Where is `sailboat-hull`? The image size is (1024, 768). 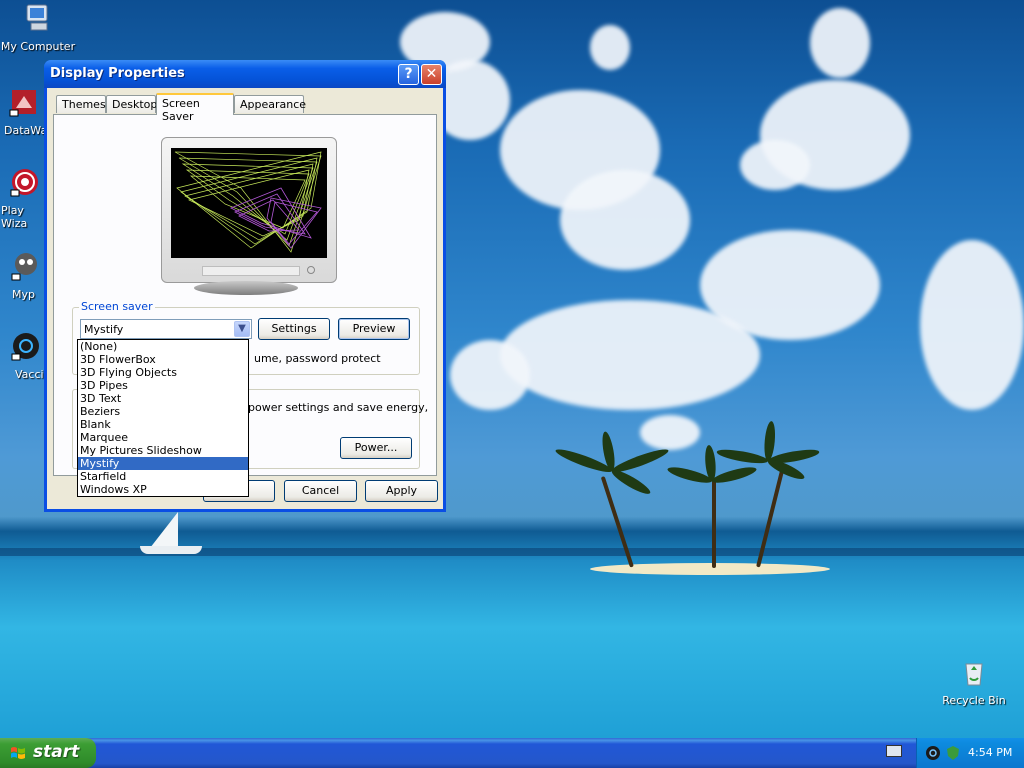
sailboat-hull is located at coordinates (171, 550).